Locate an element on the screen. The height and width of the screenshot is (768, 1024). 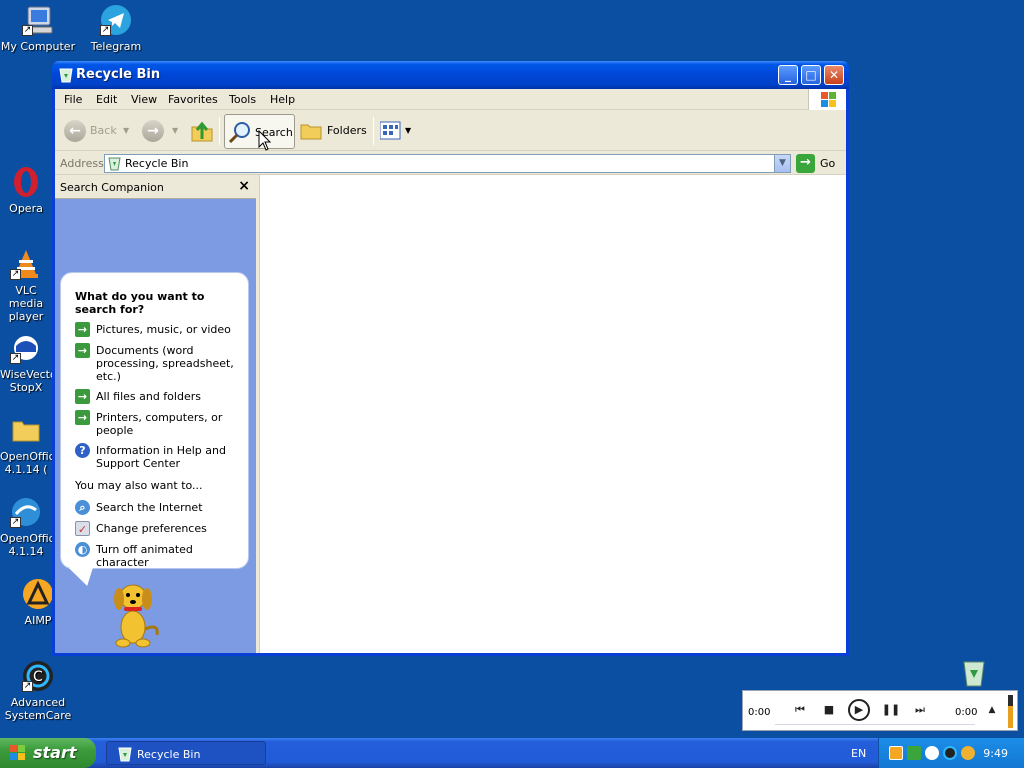
toolbar: ← Back ▼ → ▼ Search Folders ▼ is located at coordinates (450, 131).